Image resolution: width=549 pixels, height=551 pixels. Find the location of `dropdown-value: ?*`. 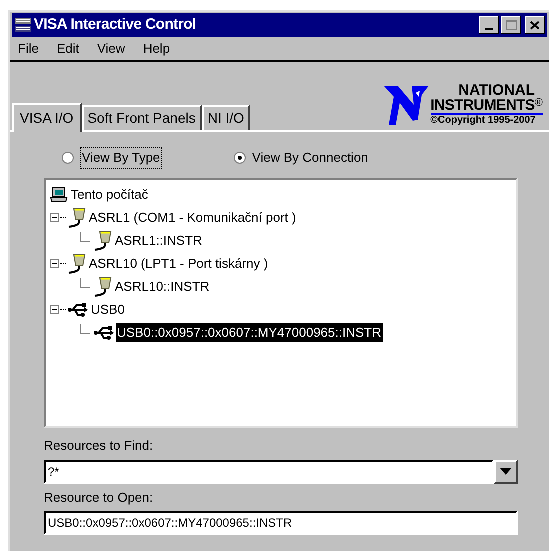

dropdown-value: ?* is located at coordinates (54, 472).